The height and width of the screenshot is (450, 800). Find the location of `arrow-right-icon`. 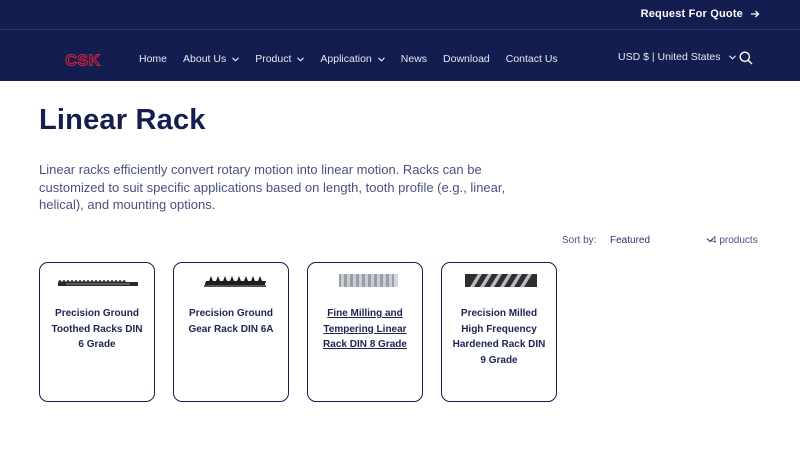

arrow-right-icon is located at coordinates (755, 14).